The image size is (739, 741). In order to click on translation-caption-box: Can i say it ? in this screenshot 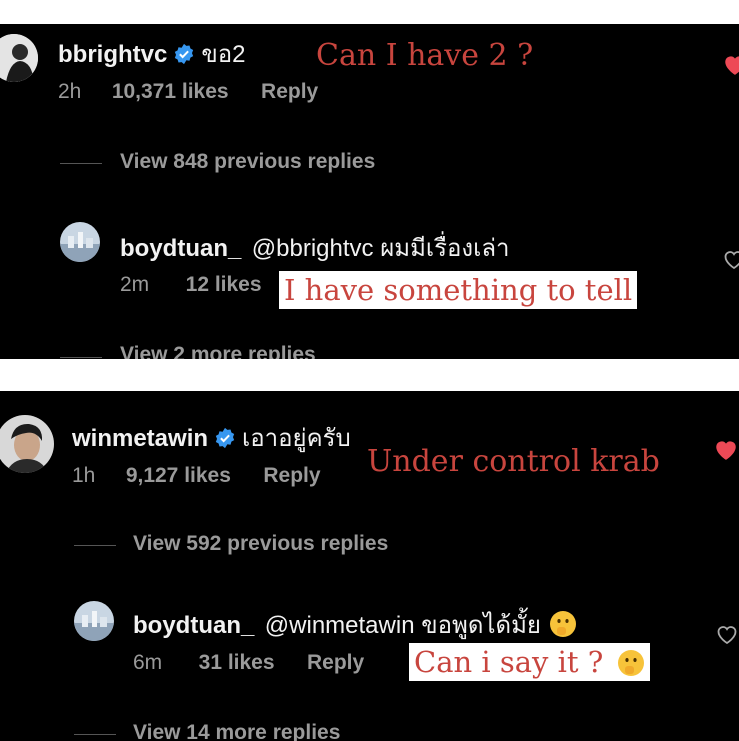, I will do `click(529, 662)`.